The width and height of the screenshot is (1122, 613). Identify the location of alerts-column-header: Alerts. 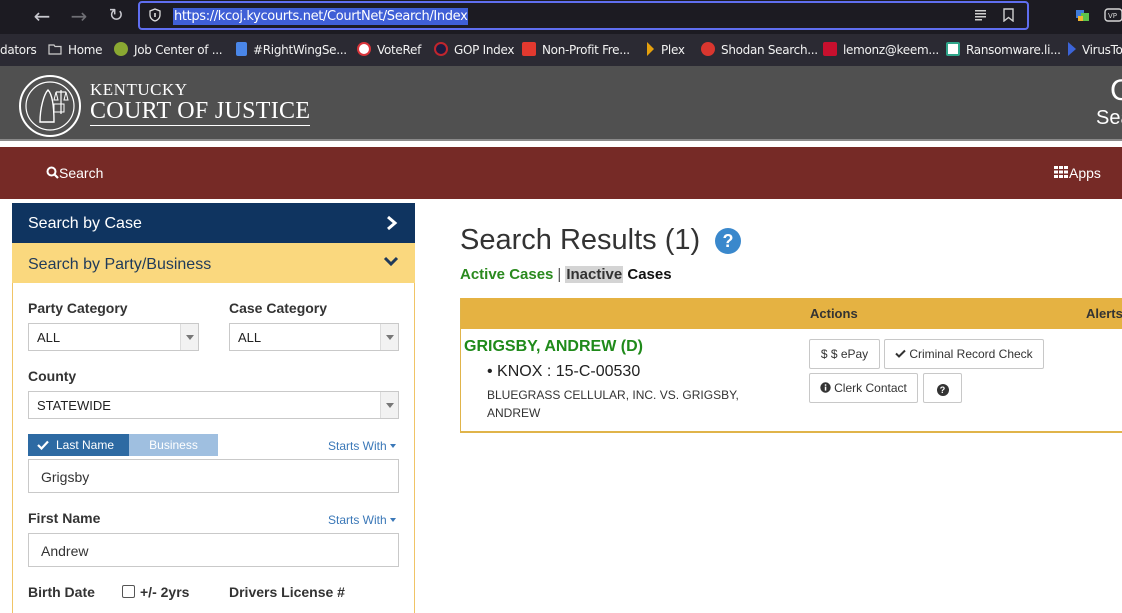
(1104, 313).